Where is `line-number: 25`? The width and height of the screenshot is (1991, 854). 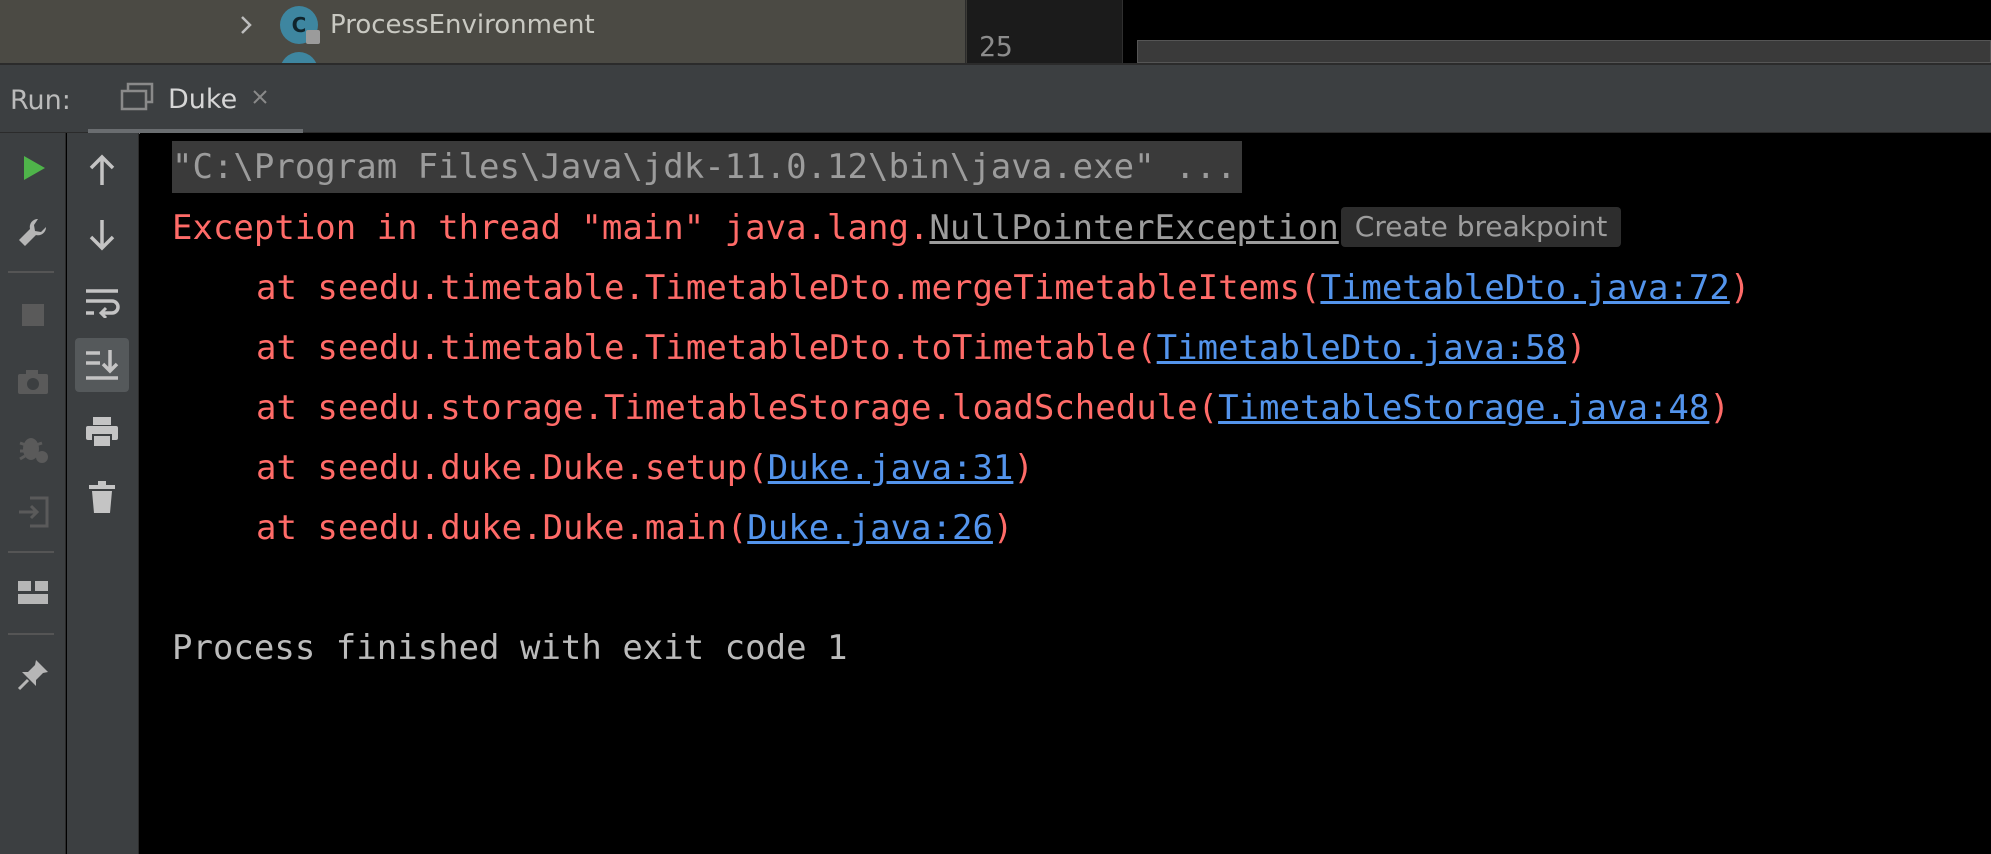 line-number: 25 is located at coordinates (996, 46).